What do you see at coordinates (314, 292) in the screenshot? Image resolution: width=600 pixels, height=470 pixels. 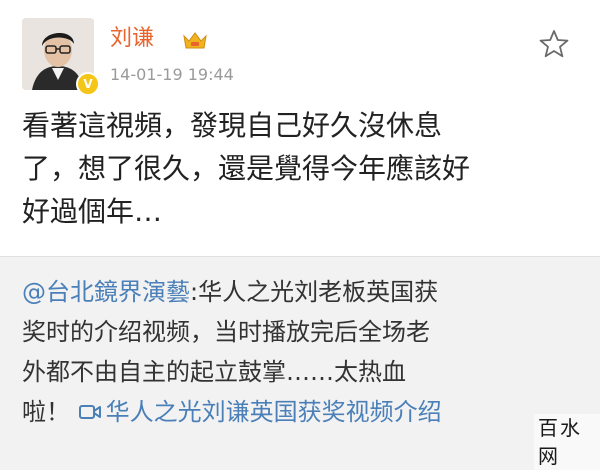 I see `repost-line-text: :华人之光刘老板英国获` at bounding box center [314, 292].